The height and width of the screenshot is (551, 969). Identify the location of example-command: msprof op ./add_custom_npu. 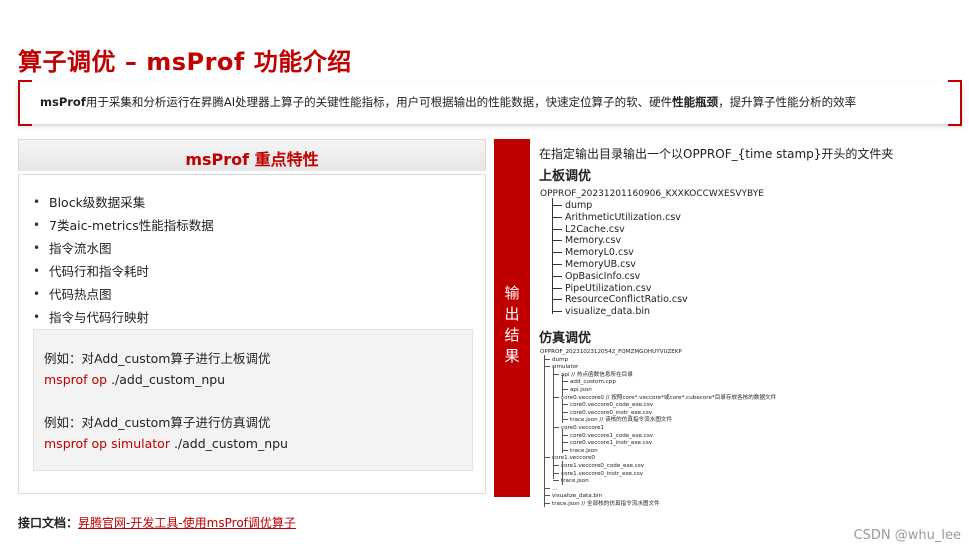
(134, 379).